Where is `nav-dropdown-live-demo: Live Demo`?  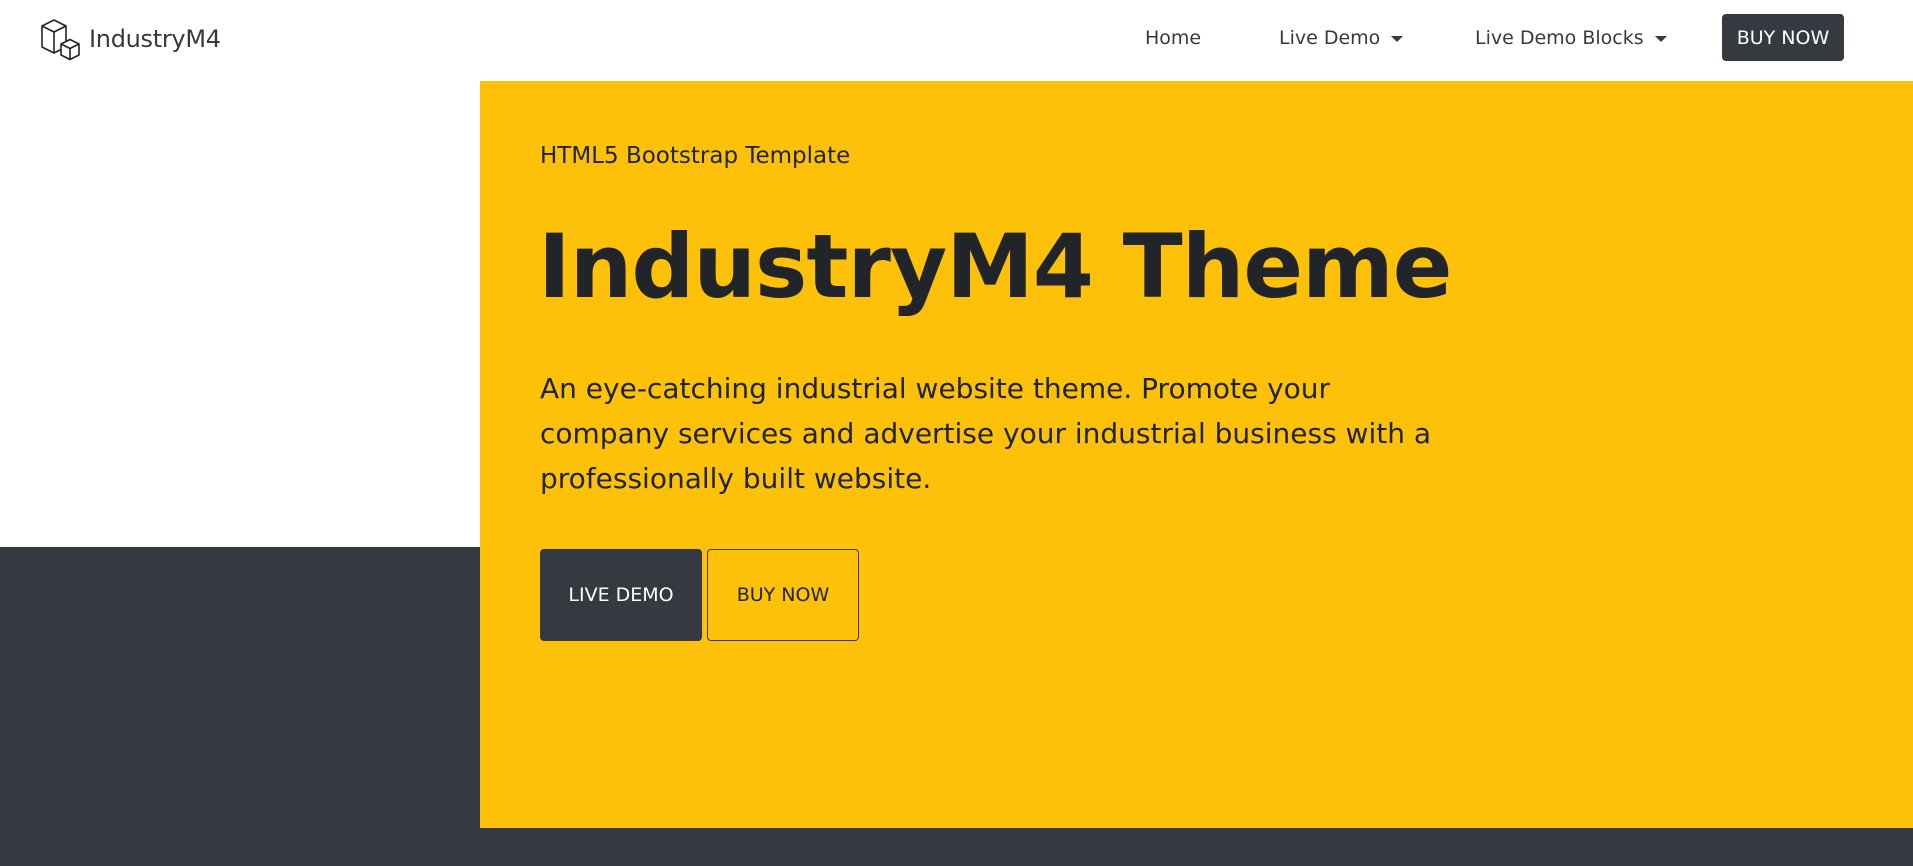
nav-dropdown-live-demo: Live Demo is located at coordinates (1341, 38).